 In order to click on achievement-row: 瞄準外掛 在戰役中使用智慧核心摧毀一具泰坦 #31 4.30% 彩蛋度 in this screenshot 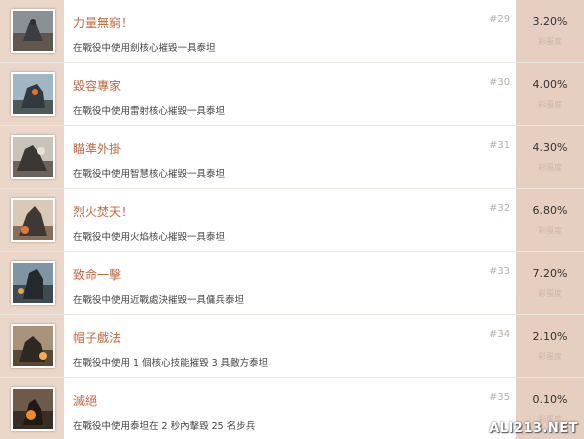, I will do `click(292, 157)`.